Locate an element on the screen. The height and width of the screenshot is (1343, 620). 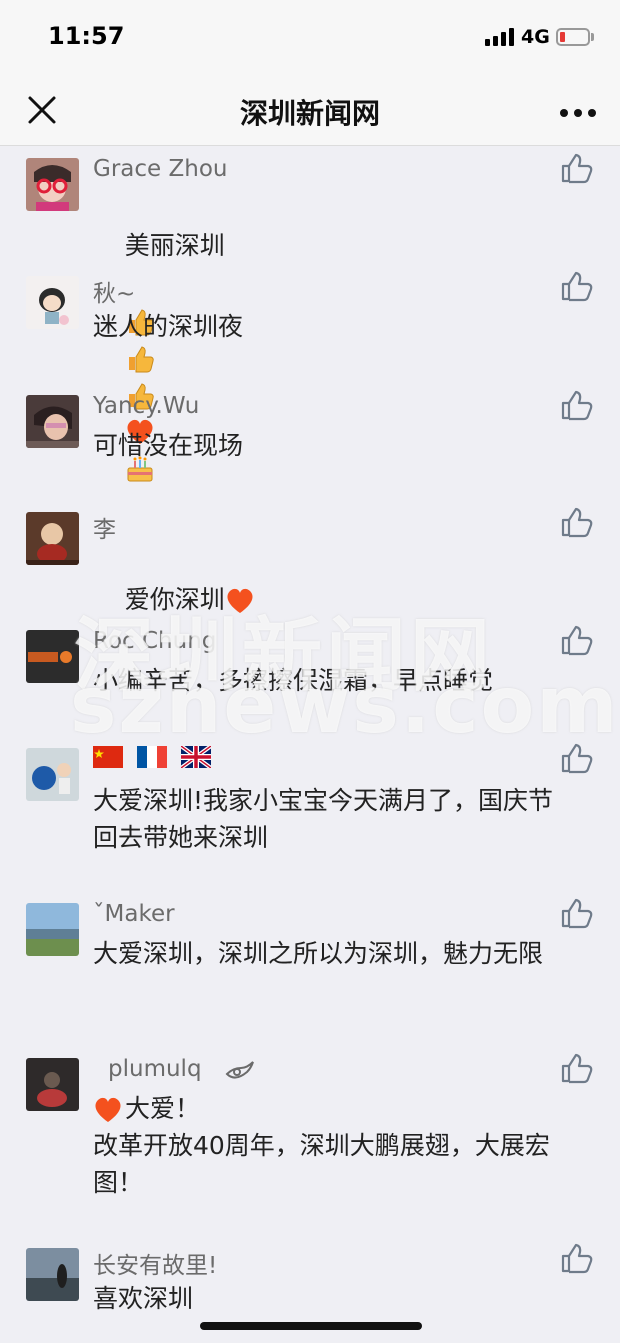
comment-text: 喜欢深圳 is located at coordinates (143, 1298).